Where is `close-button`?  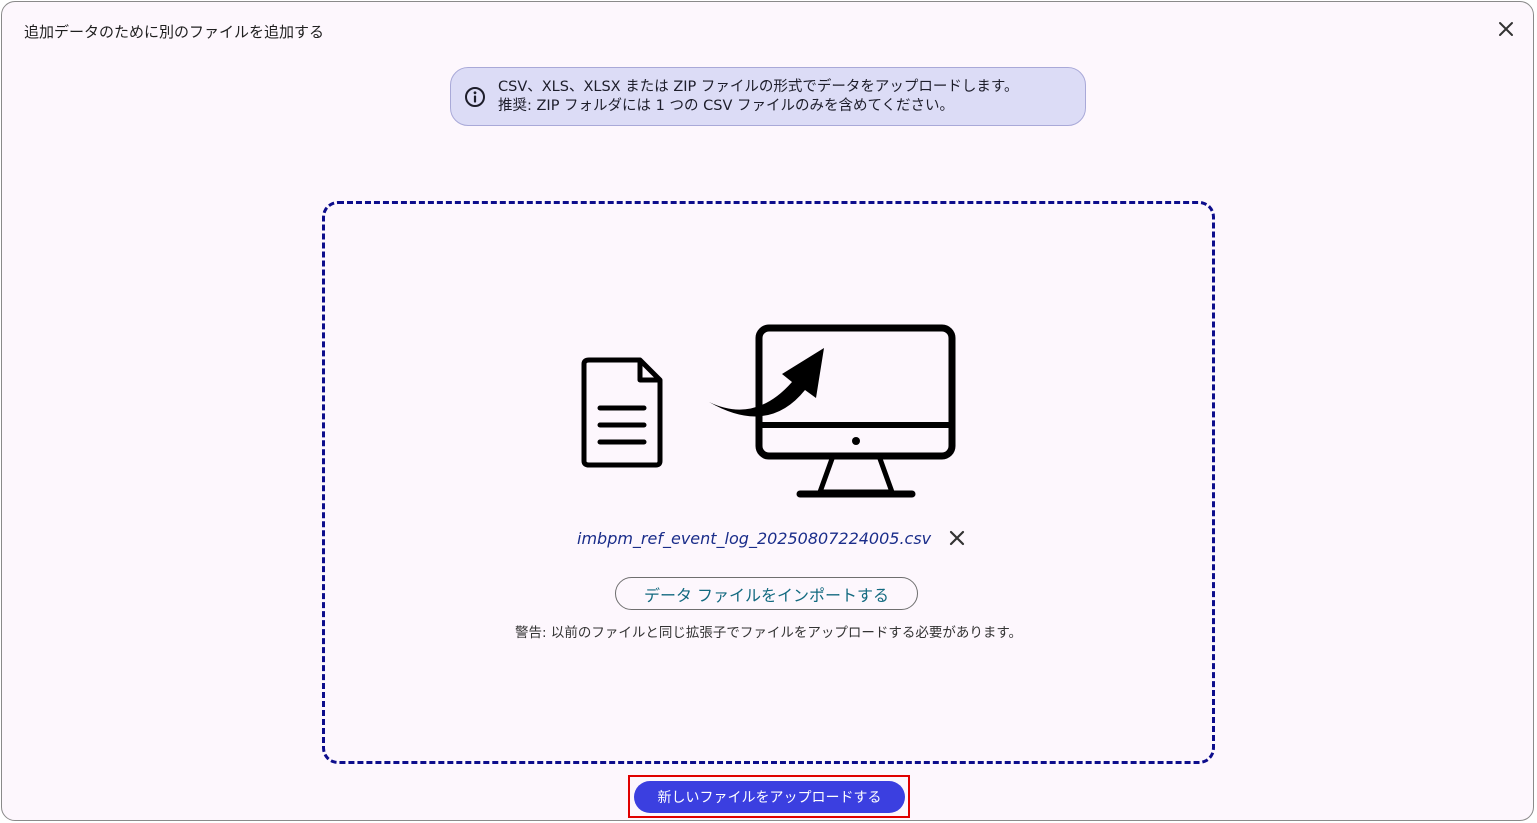
close-button is located at coordinates (1506, 29).